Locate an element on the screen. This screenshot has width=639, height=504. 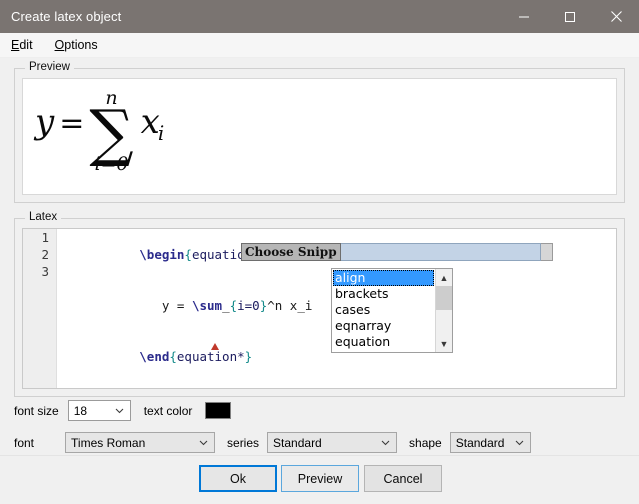
menu-item-edit: Edit is located at coordinates (22, 45).